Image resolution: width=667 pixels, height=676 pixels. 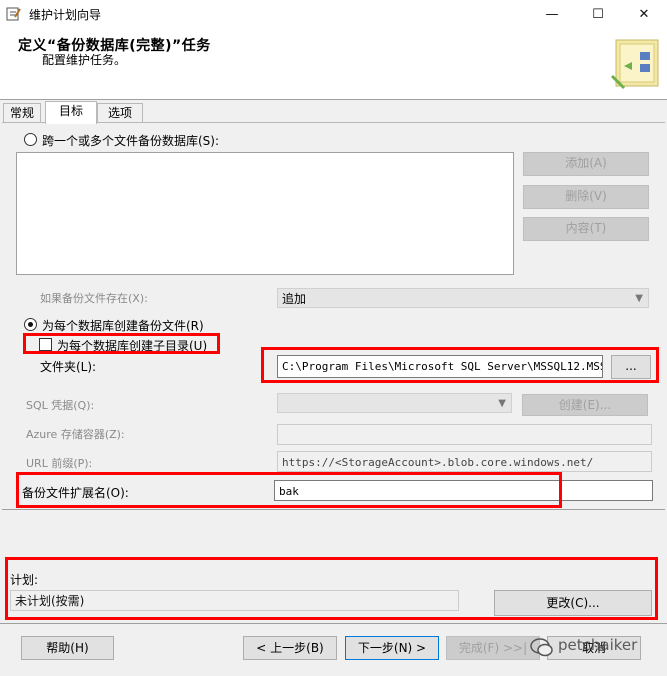 I want to click on azure-container-input, so click(x=464, y=434).